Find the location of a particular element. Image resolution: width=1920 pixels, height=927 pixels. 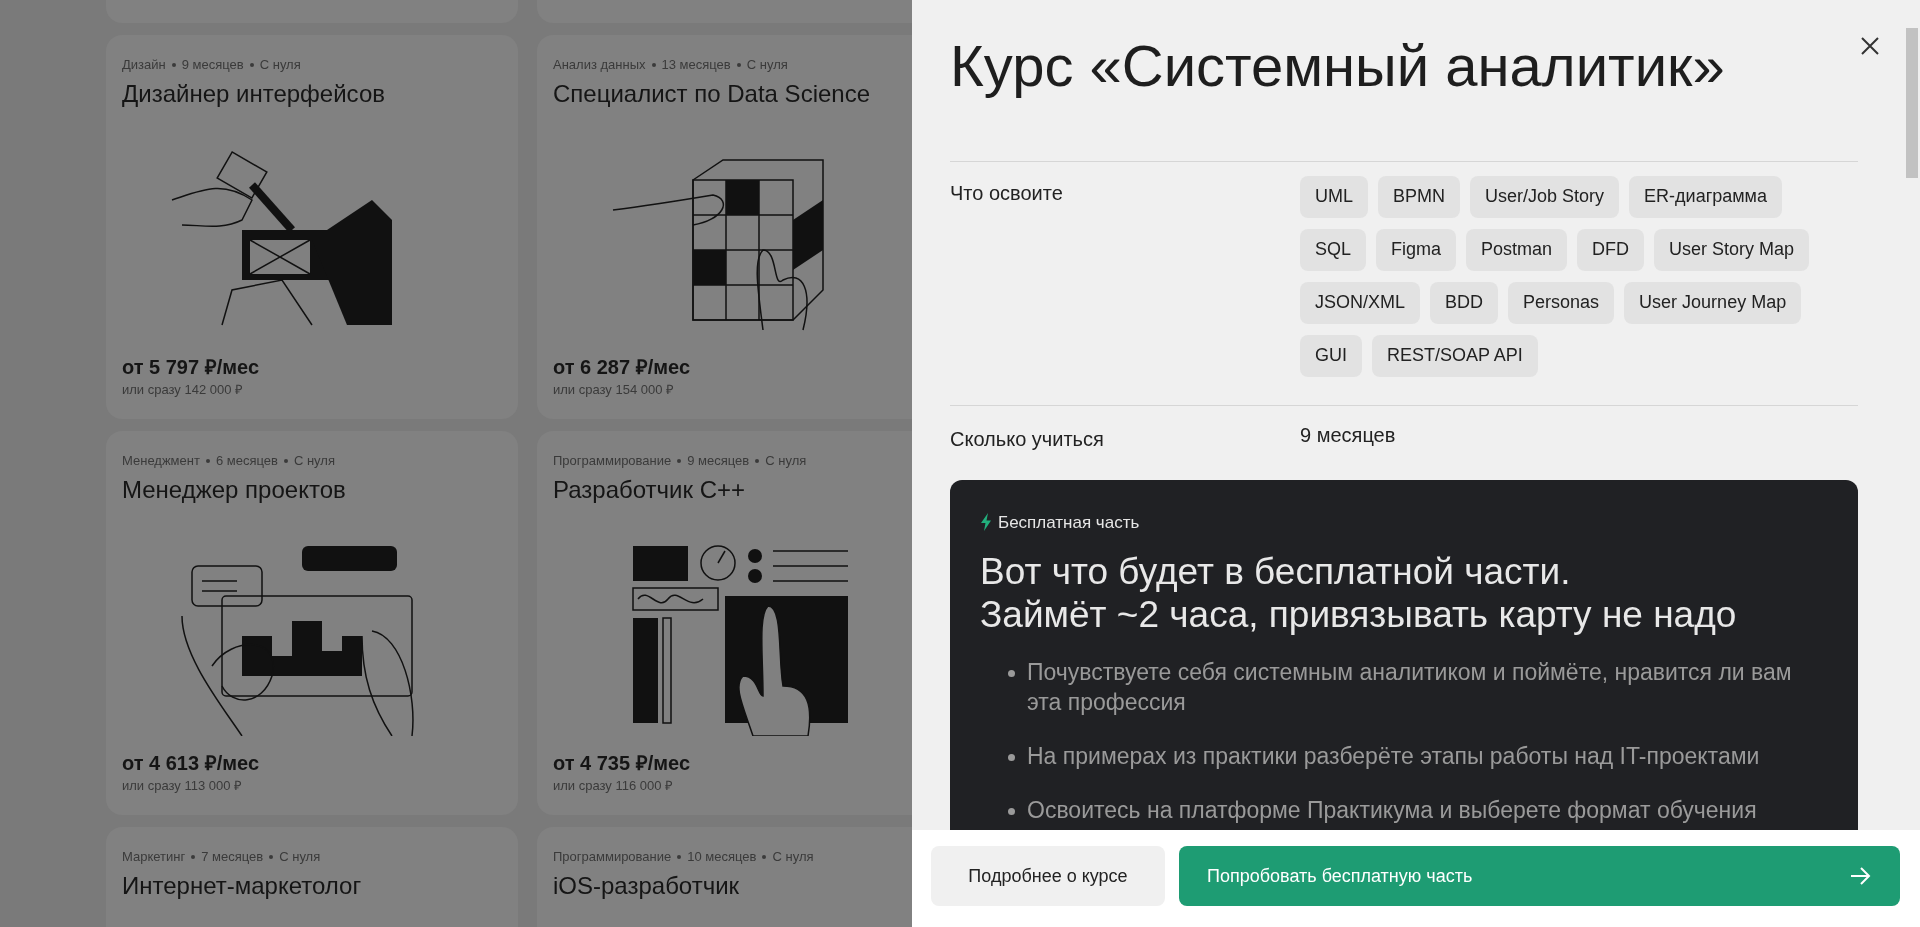

course-title: Дизайнер интерфейсов is located at coordinates (254, 93).